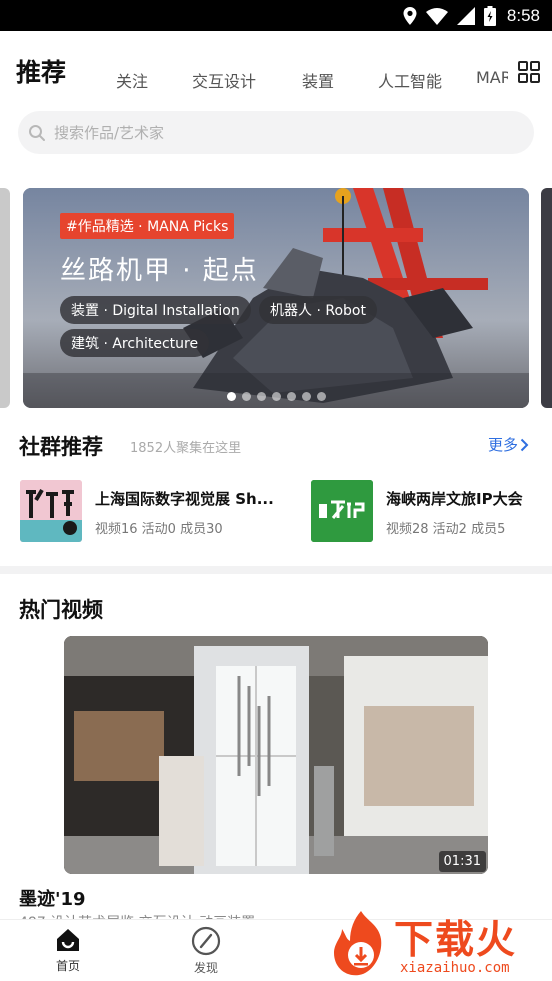  I want to click on more-communities-link: 更多, so click(508, 444).